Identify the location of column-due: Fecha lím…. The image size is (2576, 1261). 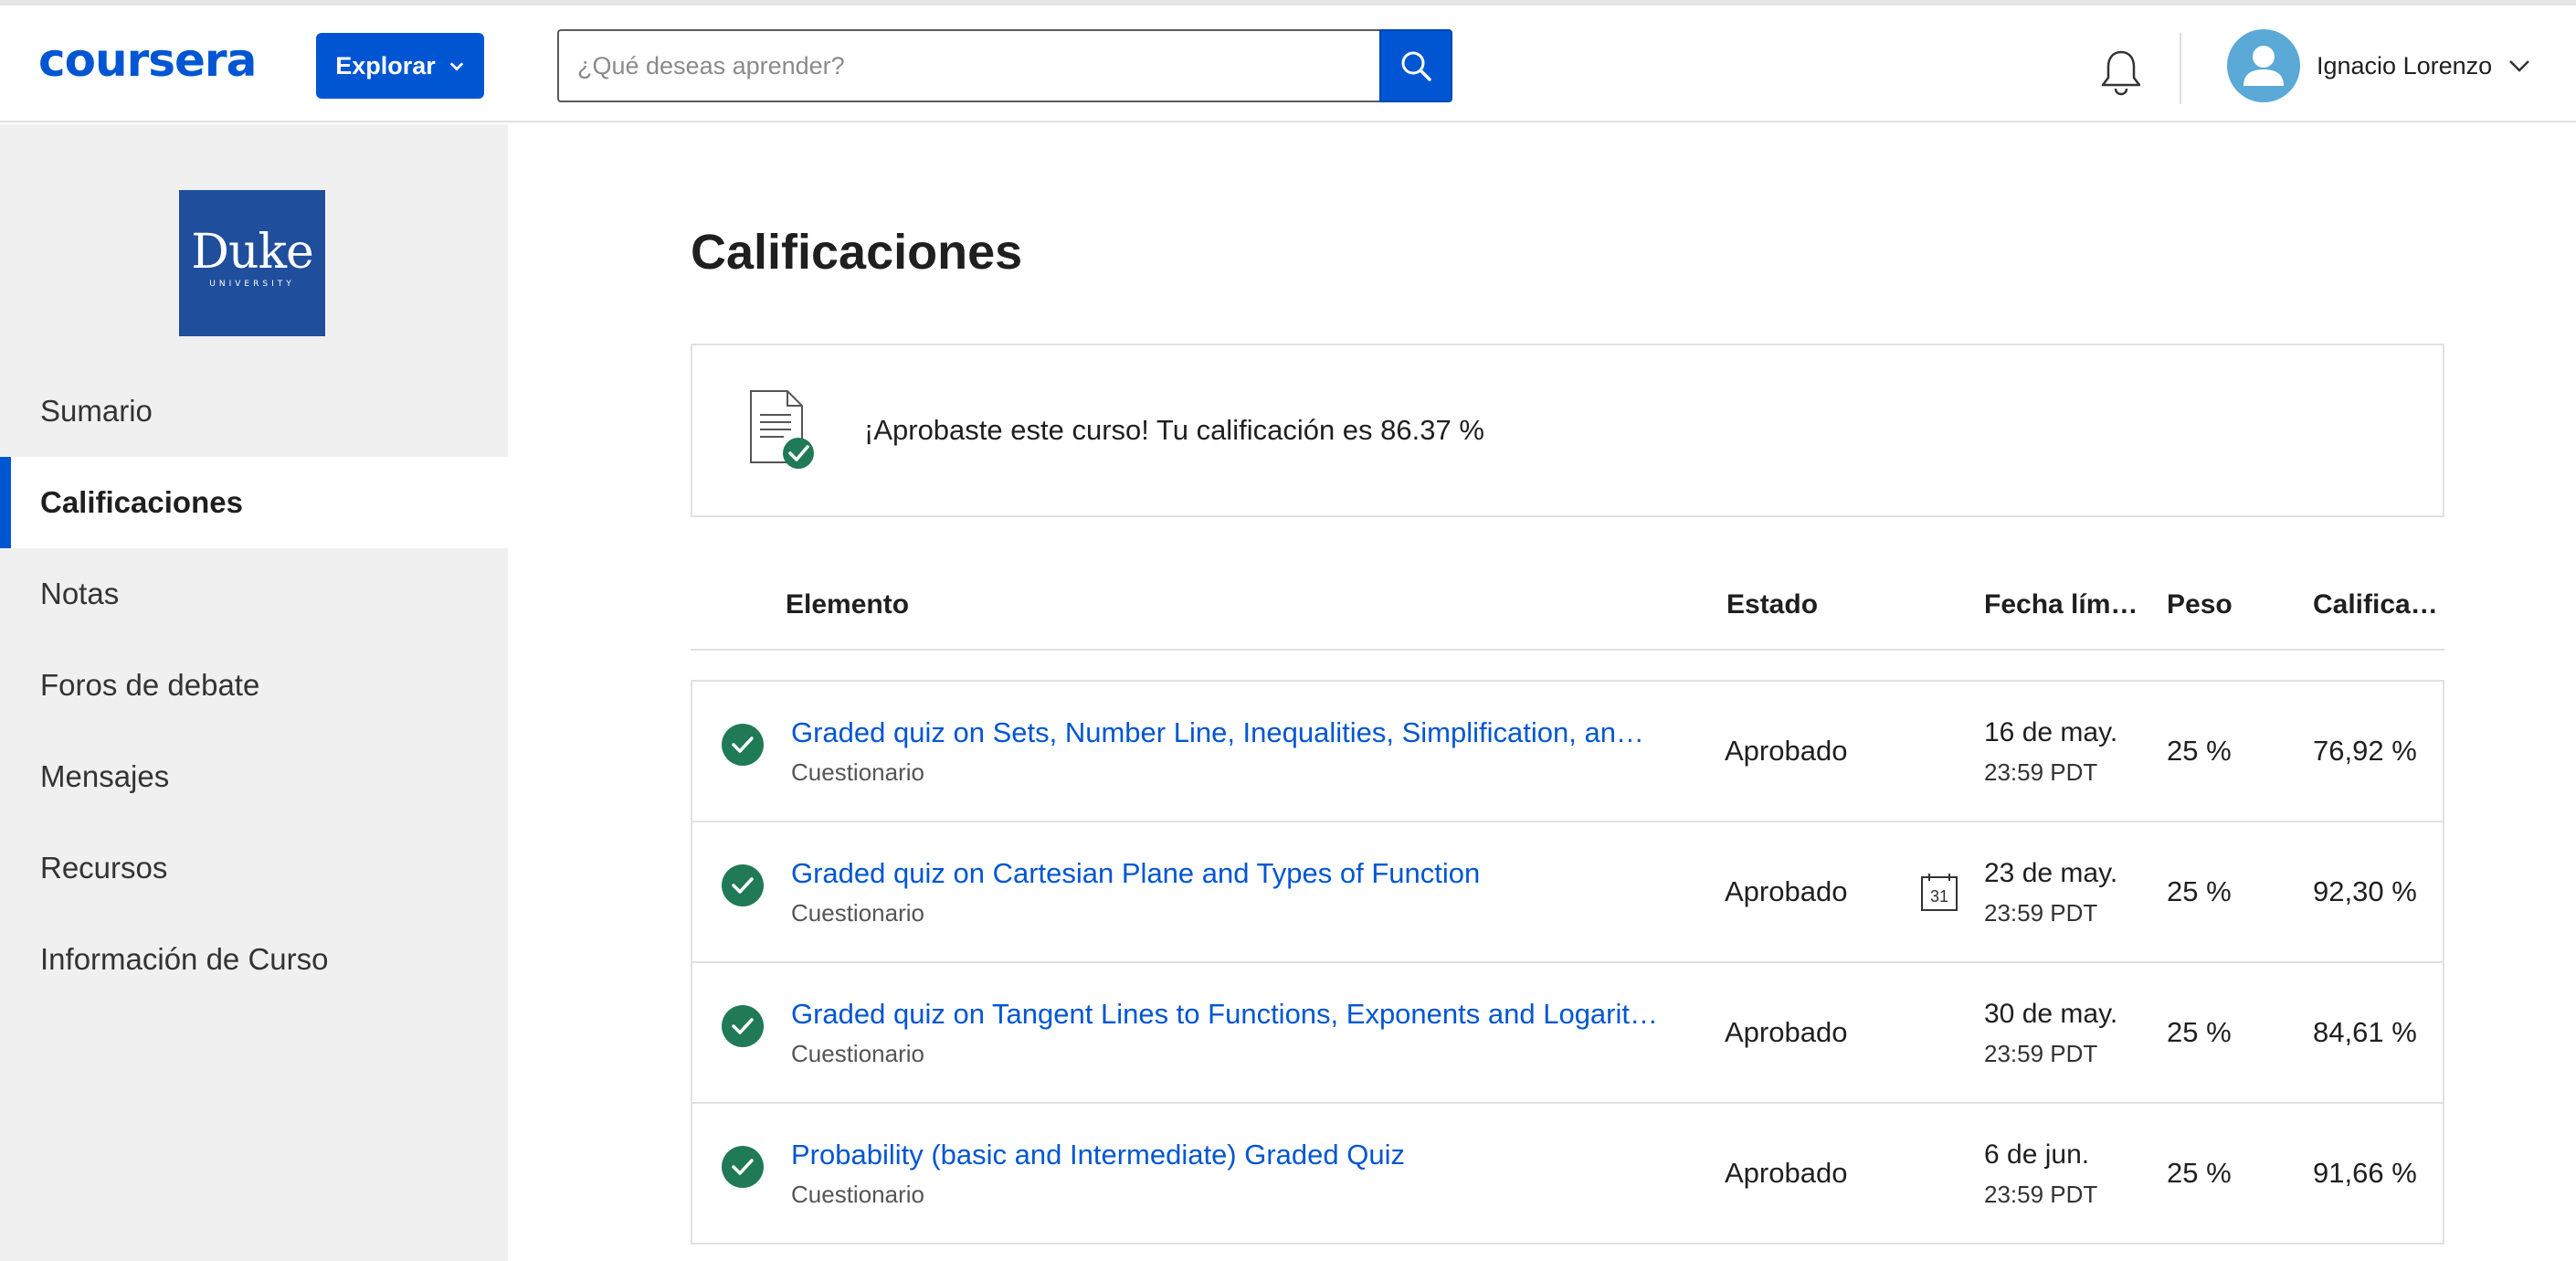
(2061, 605).